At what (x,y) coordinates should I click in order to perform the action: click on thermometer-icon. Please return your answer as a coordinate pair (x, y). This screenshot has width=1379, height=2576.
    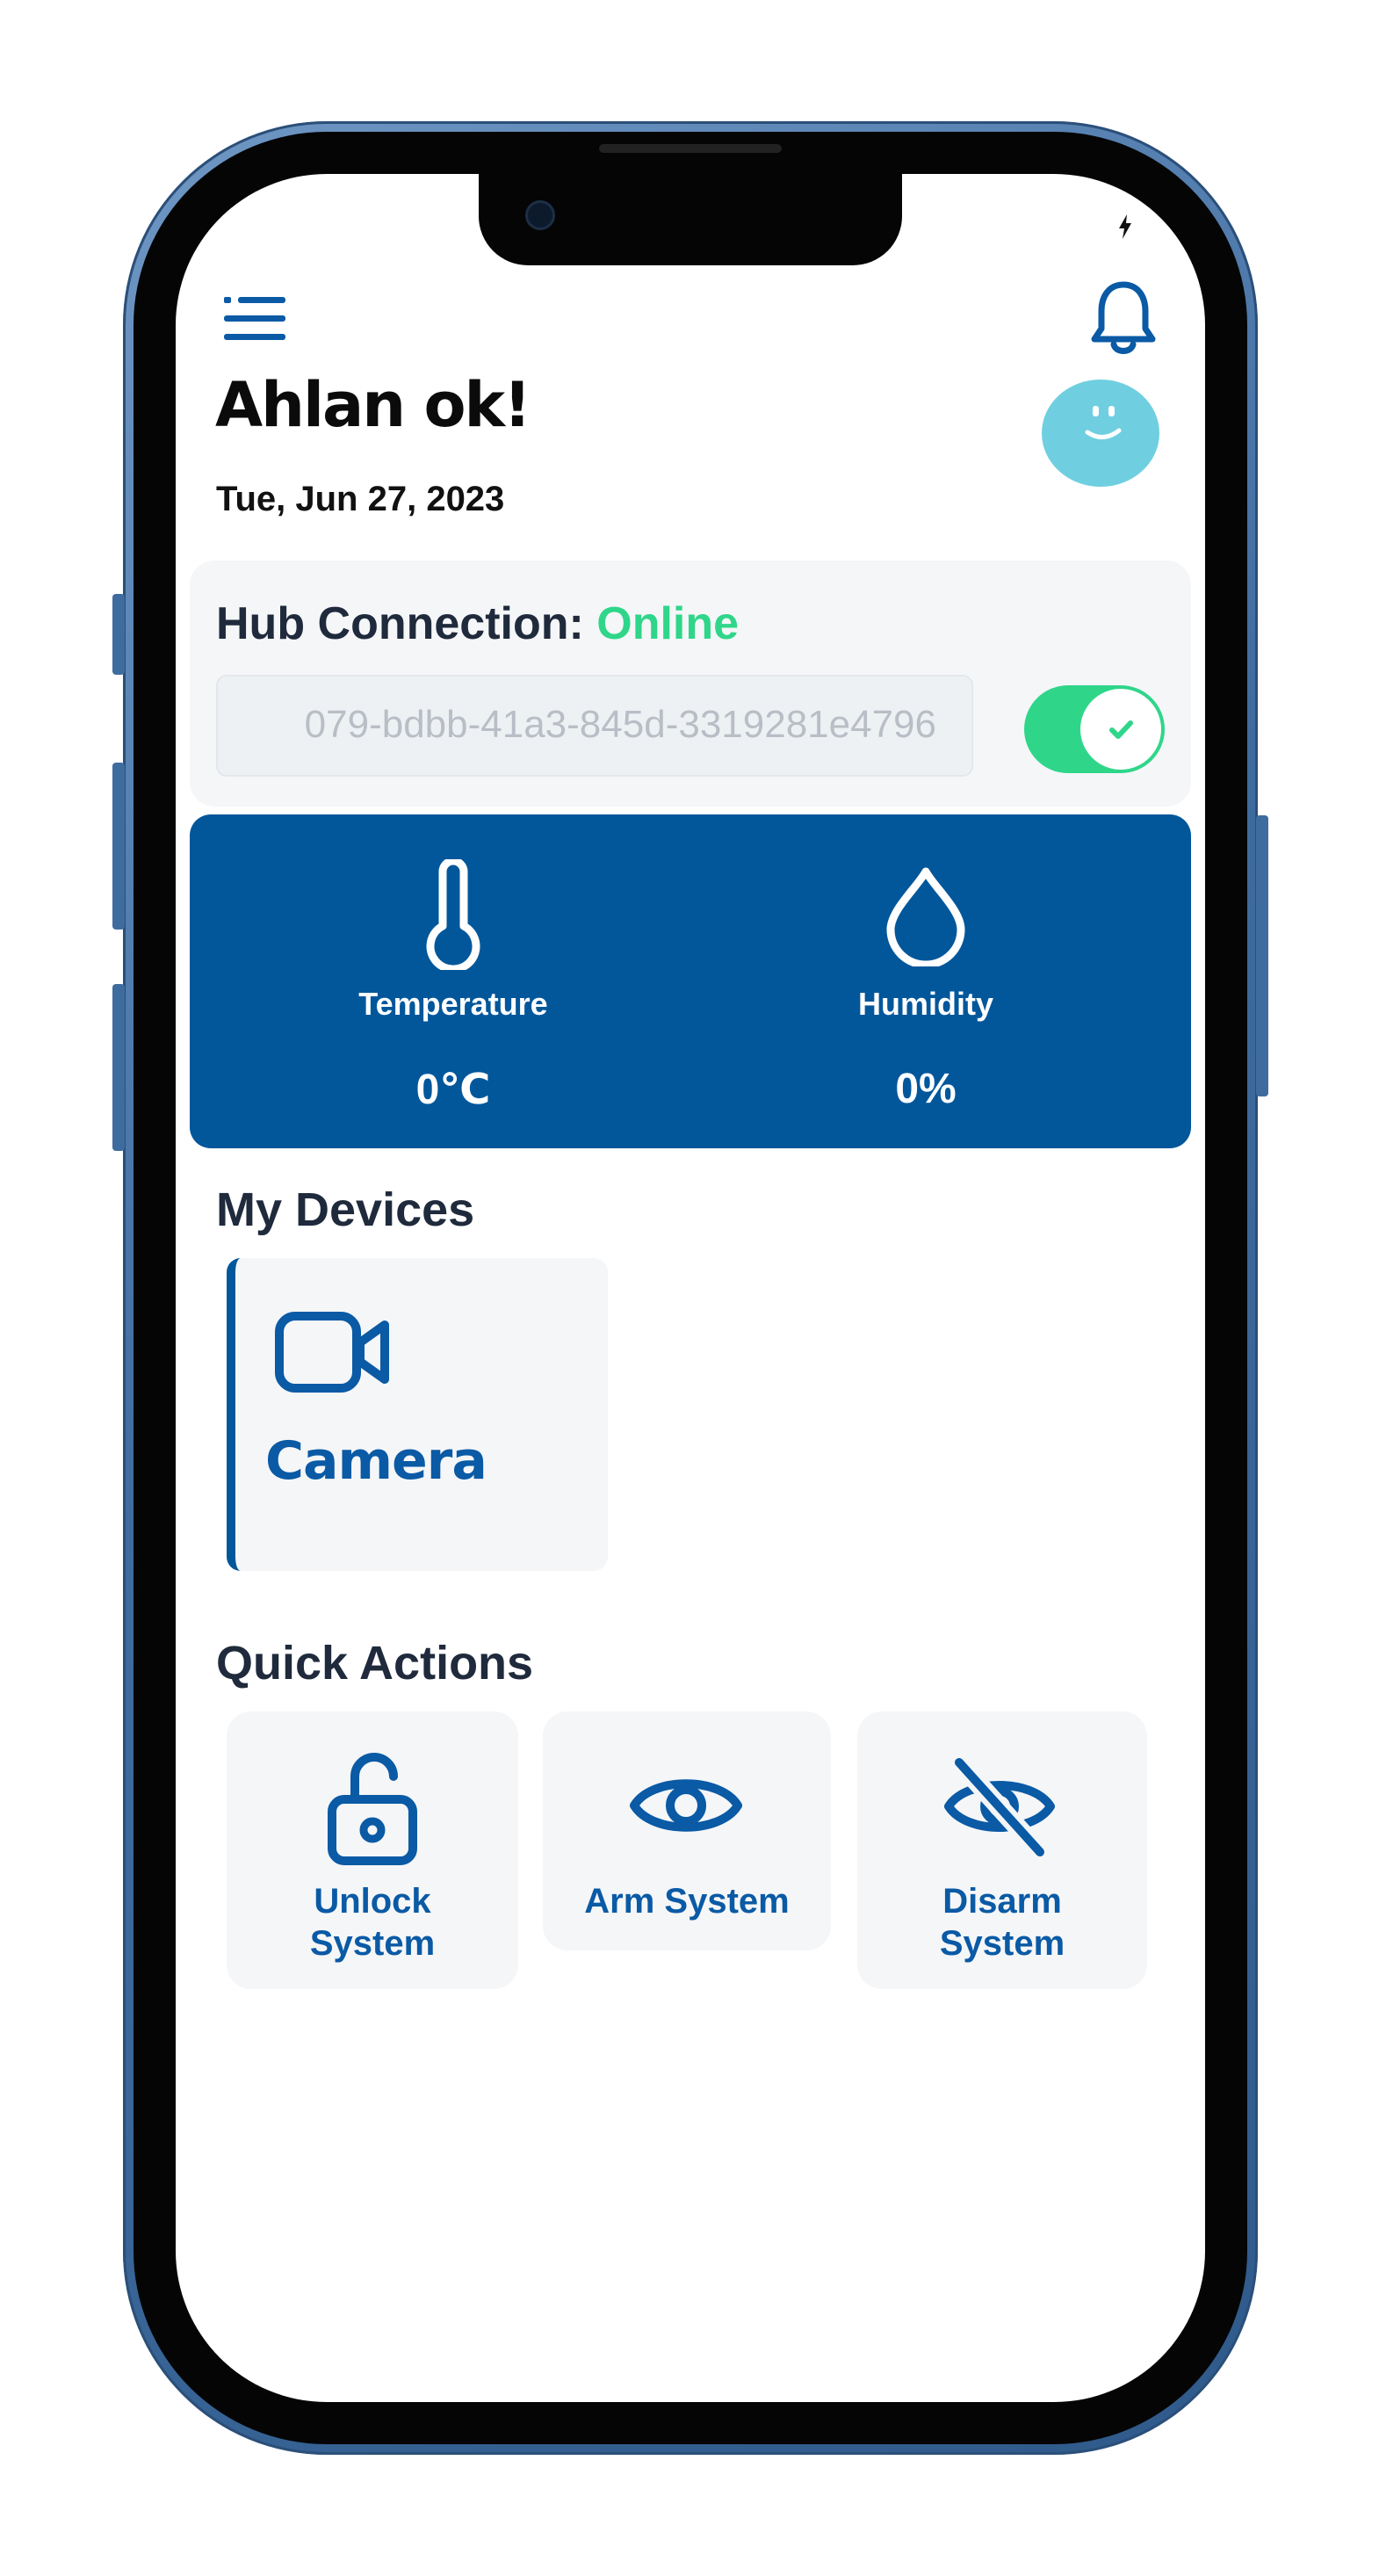
    Looking at the image, I should click on (453, 914).